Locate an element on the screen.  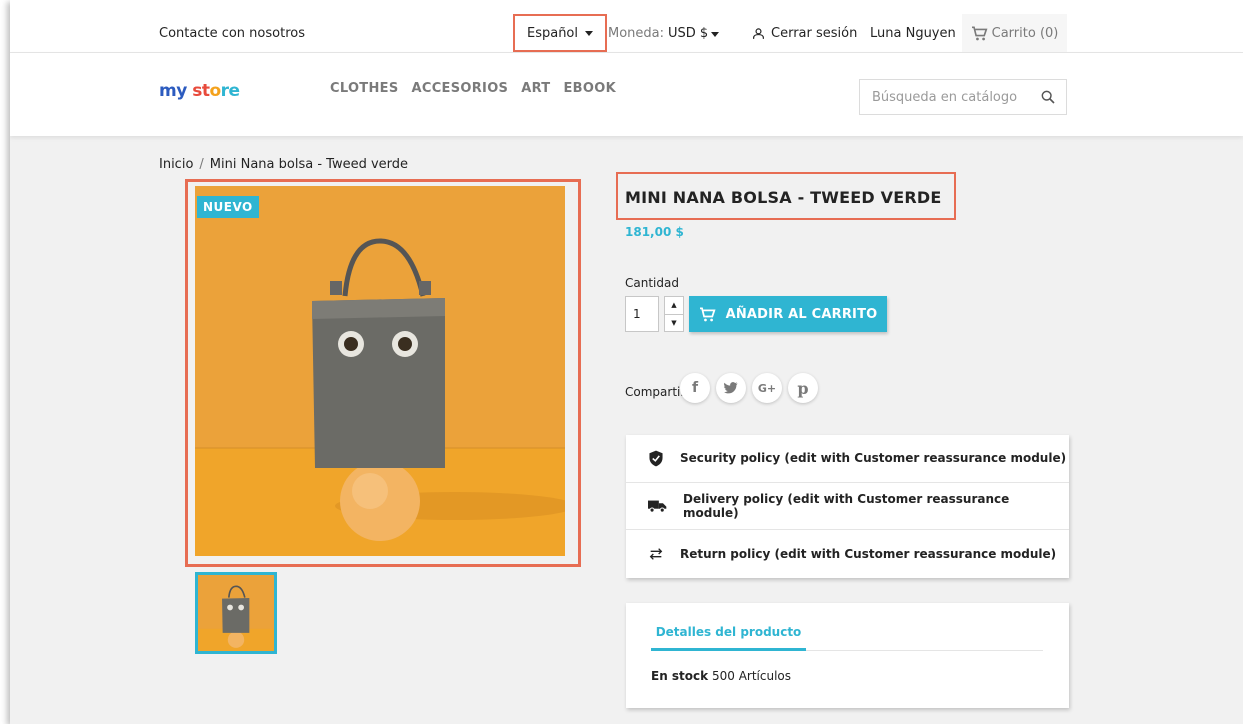
currency-label: Moneda: is located at coordinates (636, 33).